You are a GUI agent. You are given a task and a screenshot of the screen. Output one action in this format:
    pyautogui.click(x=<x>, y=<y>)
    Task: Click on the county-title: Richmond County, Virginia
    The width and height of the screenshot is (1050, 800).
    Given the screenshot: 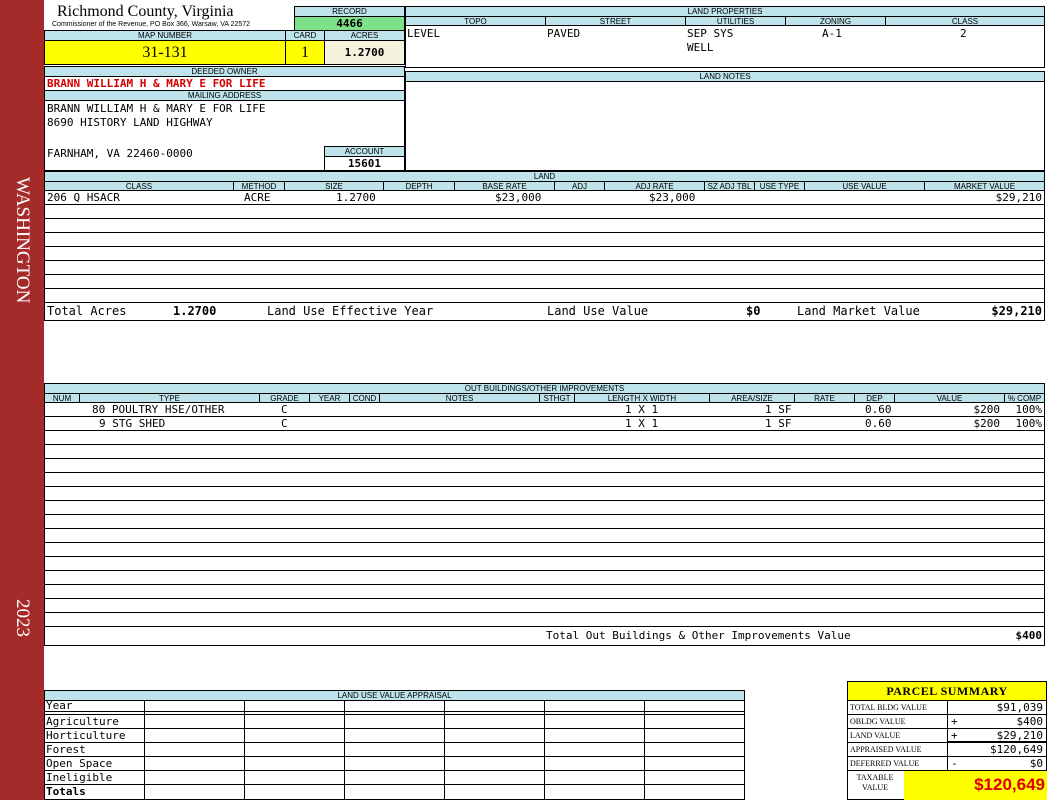 What is the action you would take?
    pyautogui.click(x=145, y=11)
    